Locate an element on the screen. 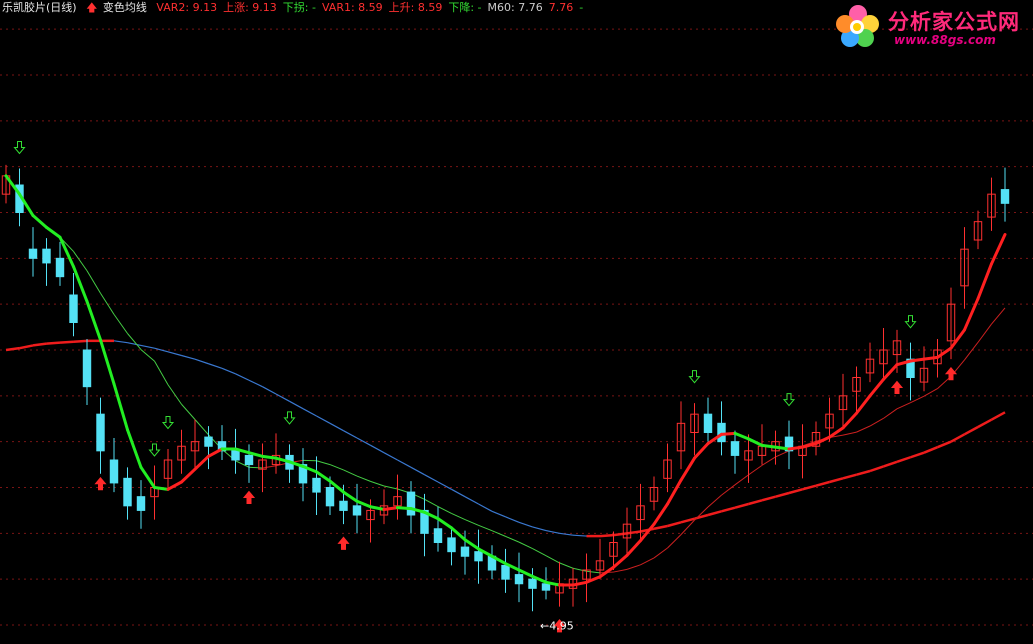  indicator-field: 上升: 8.59 is located at coordinates (415, 7).